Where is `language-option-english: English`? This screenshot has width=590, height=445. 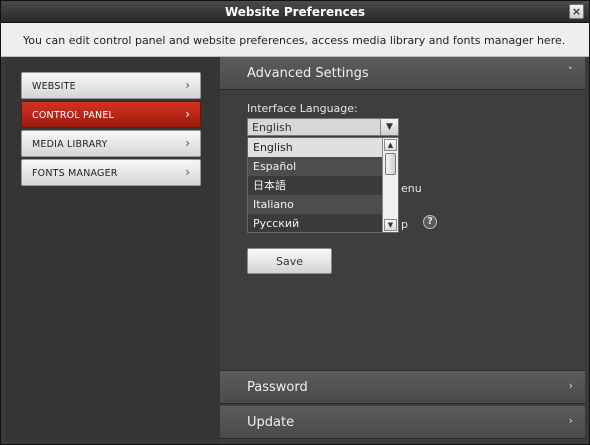
language-option-english: English is located at coordinates (316, 147).